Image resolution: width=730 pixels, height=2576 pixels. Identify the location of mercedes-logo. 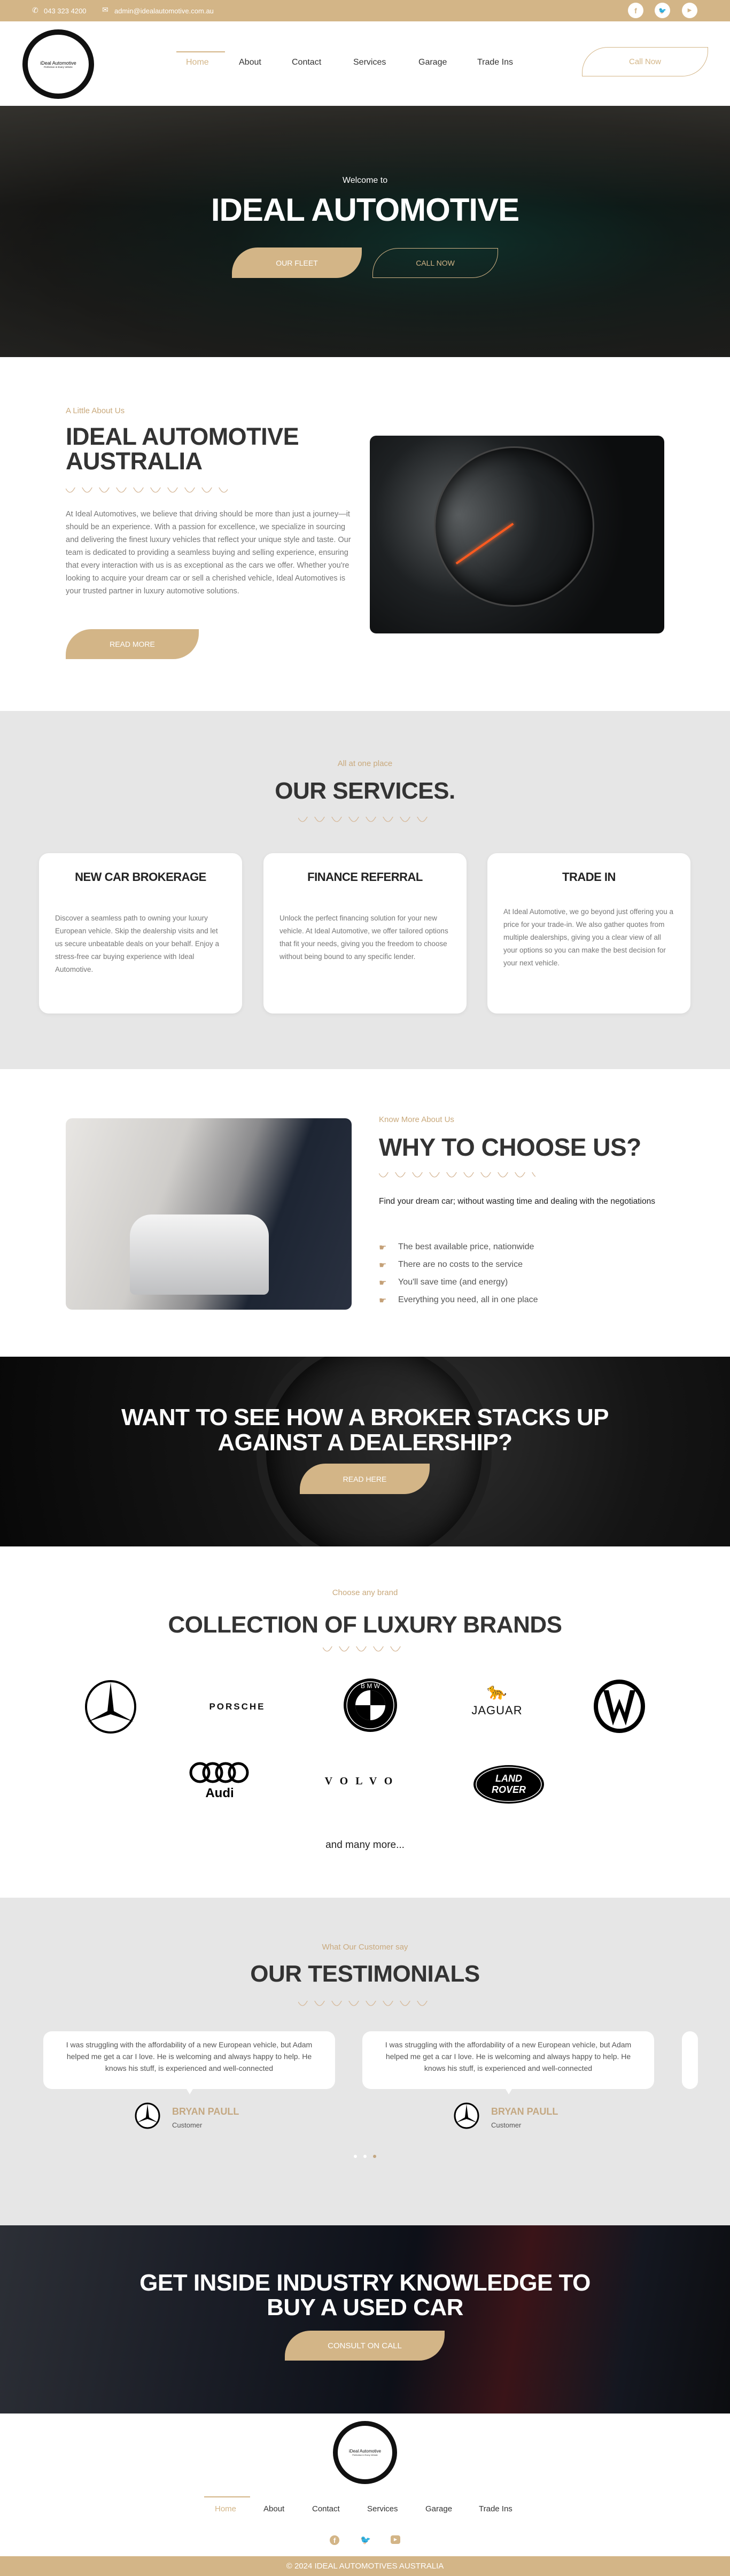
(111, 1707).